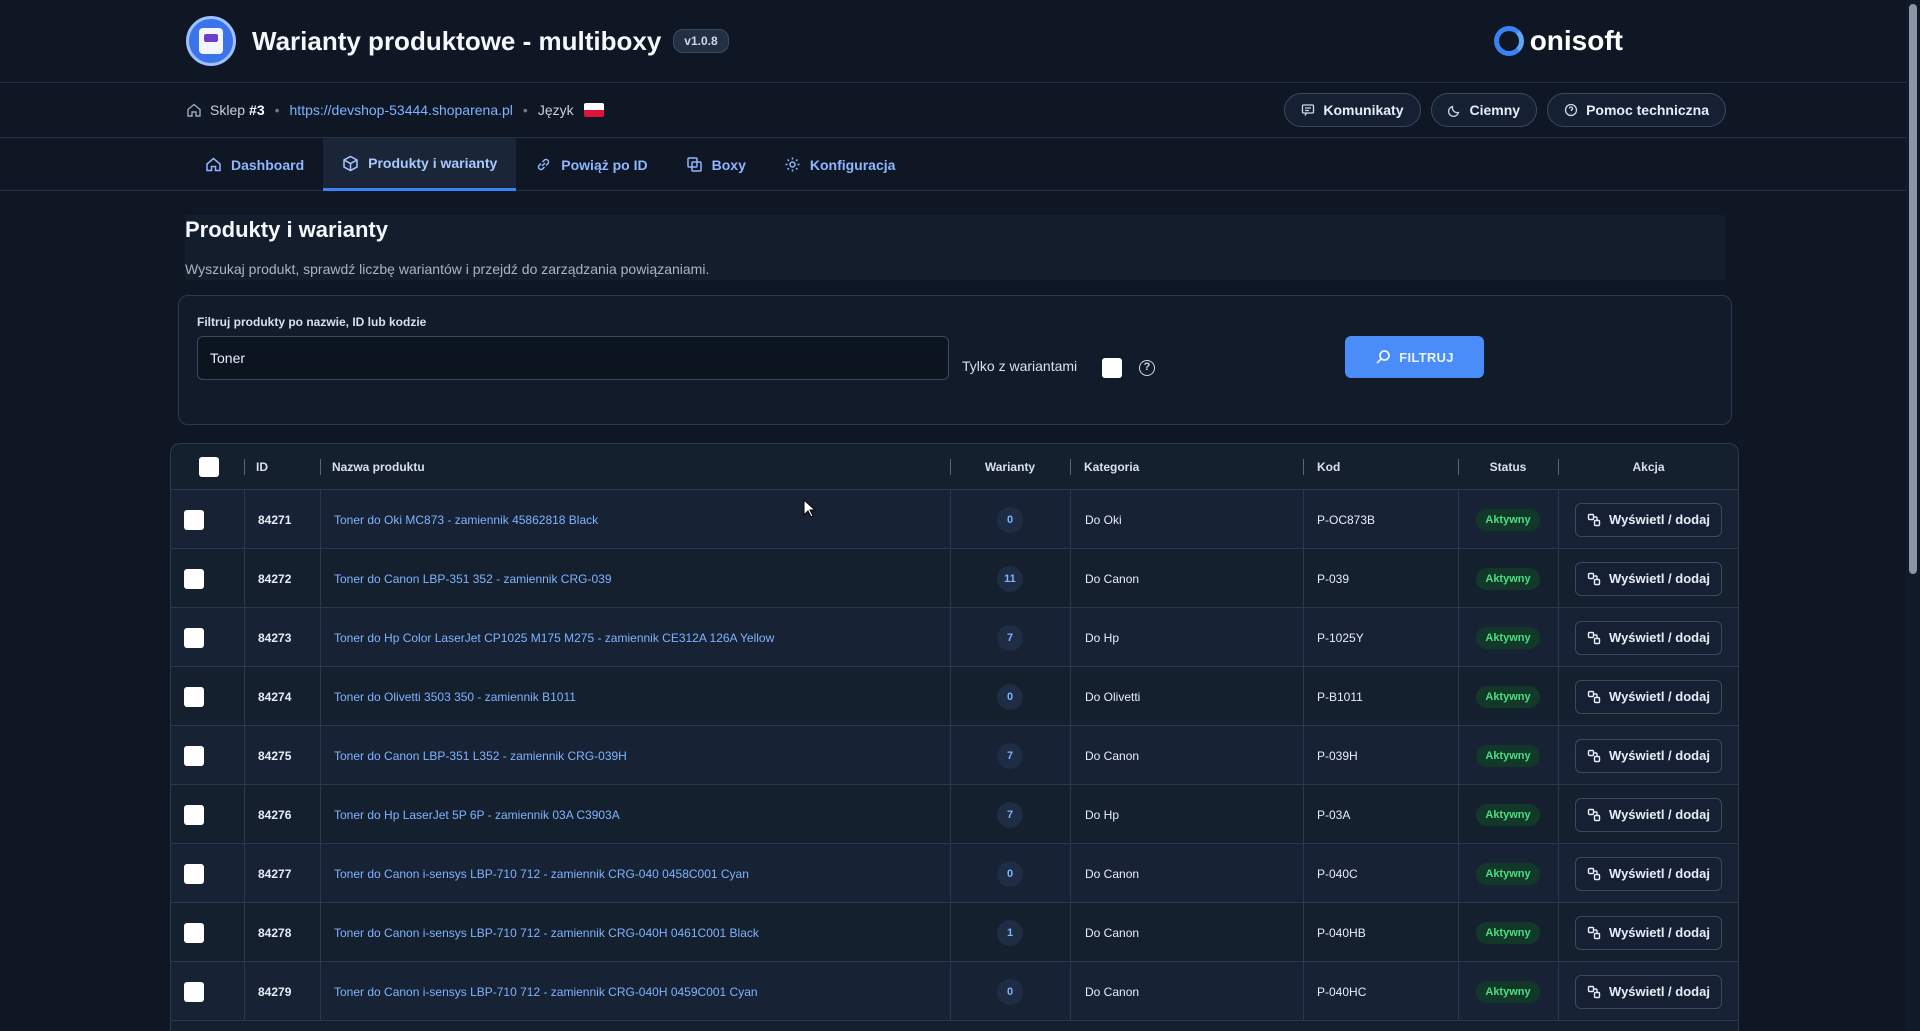  I want to click on messages-button: Komunikaty, so click(1352, 110).